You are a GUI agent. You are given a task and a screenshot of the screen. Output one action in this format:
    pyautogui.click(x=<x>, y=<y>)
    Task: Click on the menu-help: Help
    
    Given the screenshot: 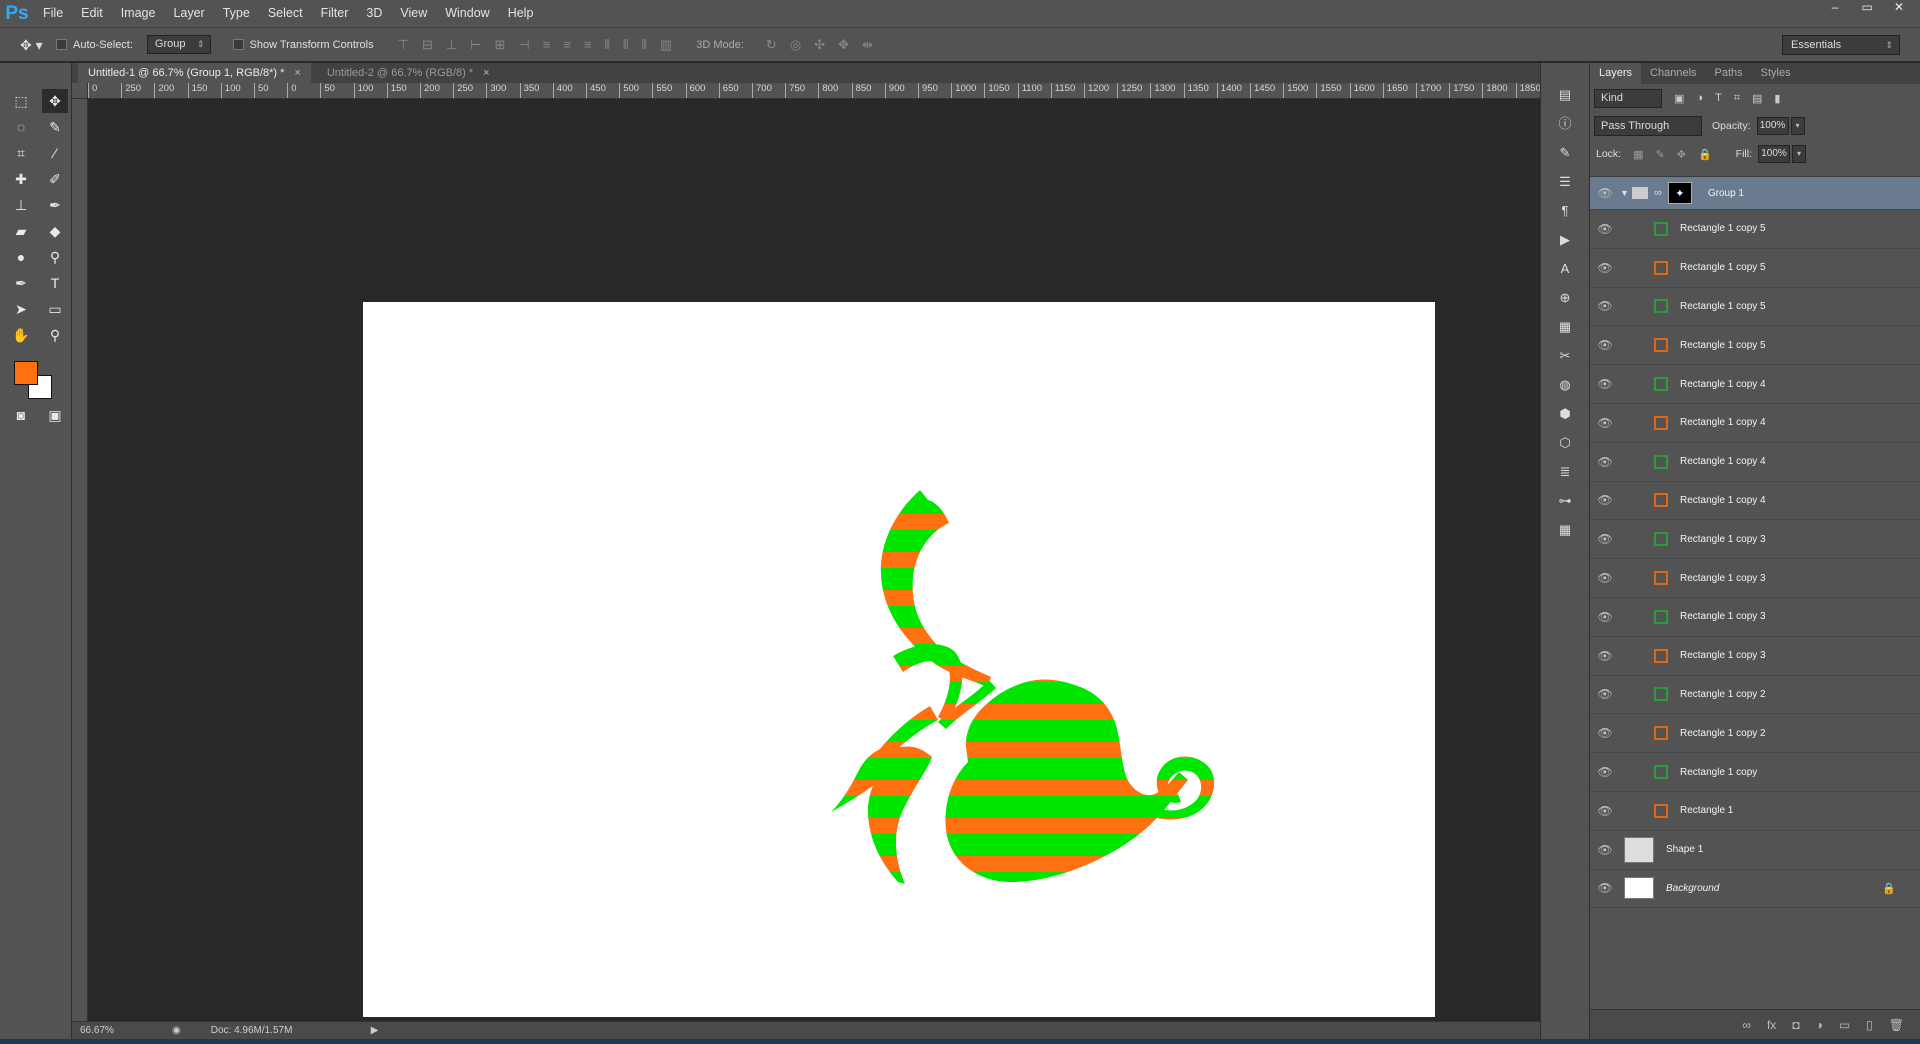 What is the action you would take?
    pyautogui.click(x=521, y=13)
    